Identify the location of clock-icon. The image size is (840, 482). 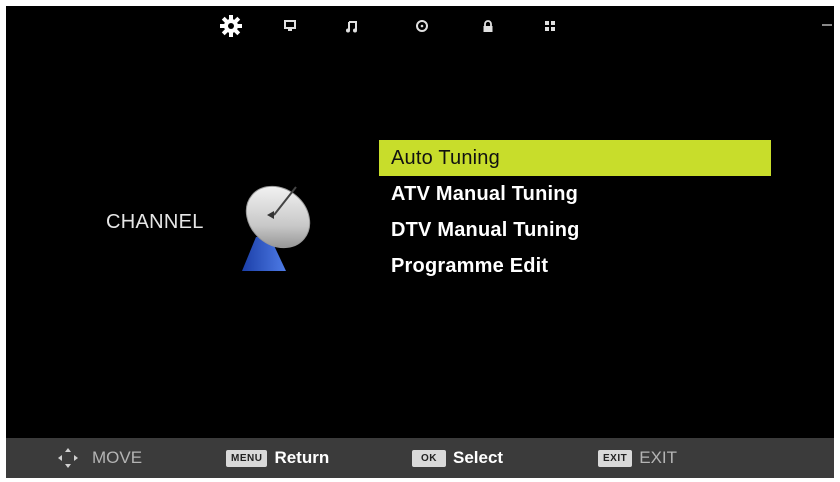
(422, 26).